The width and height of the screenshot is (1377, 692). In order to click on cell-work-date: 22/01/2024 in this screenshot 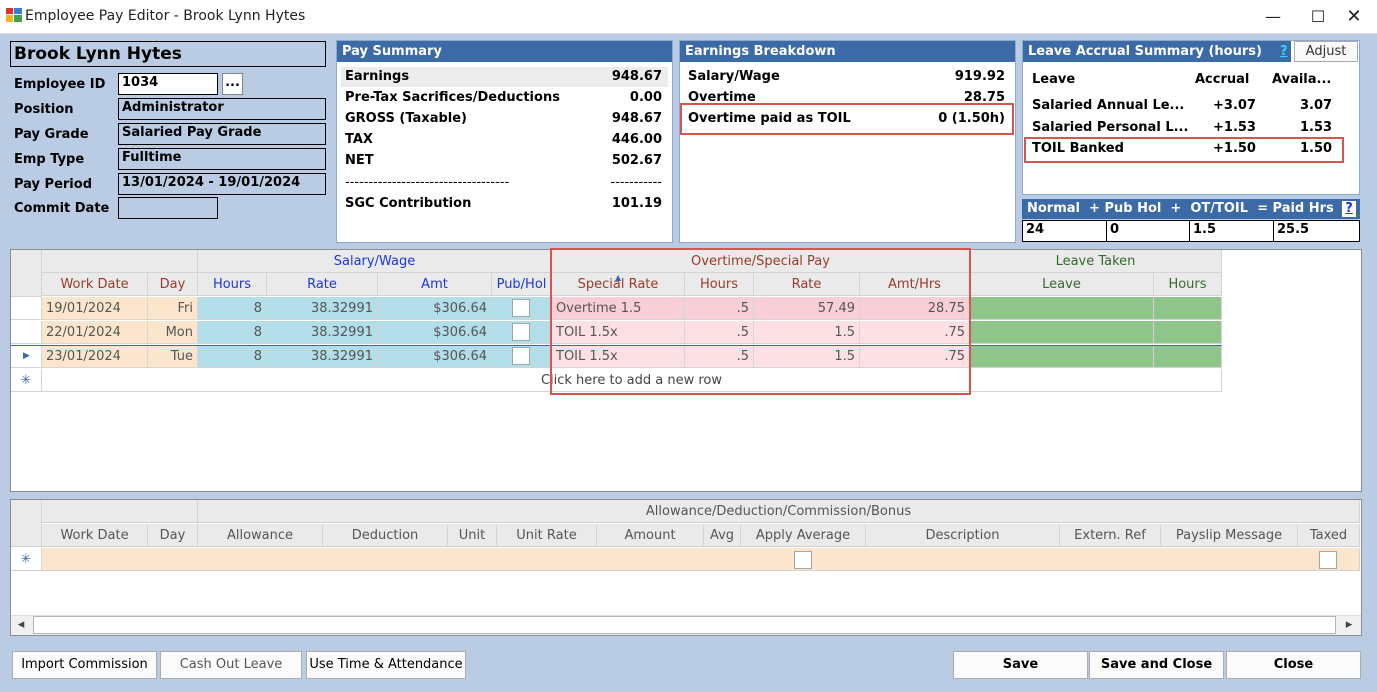, I will do `click(95, 332)`.